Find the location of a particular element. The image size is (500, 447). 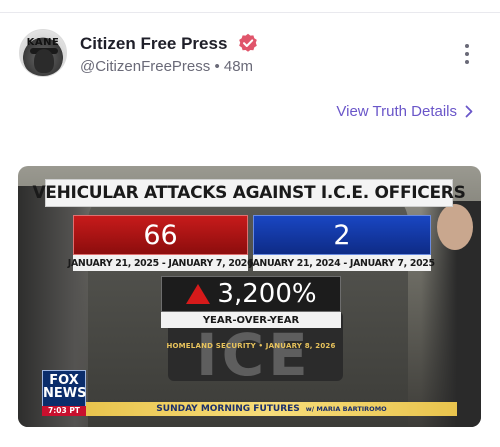

change-label: YEAR-OVER-YEAR is located at coordinates (251, 320).